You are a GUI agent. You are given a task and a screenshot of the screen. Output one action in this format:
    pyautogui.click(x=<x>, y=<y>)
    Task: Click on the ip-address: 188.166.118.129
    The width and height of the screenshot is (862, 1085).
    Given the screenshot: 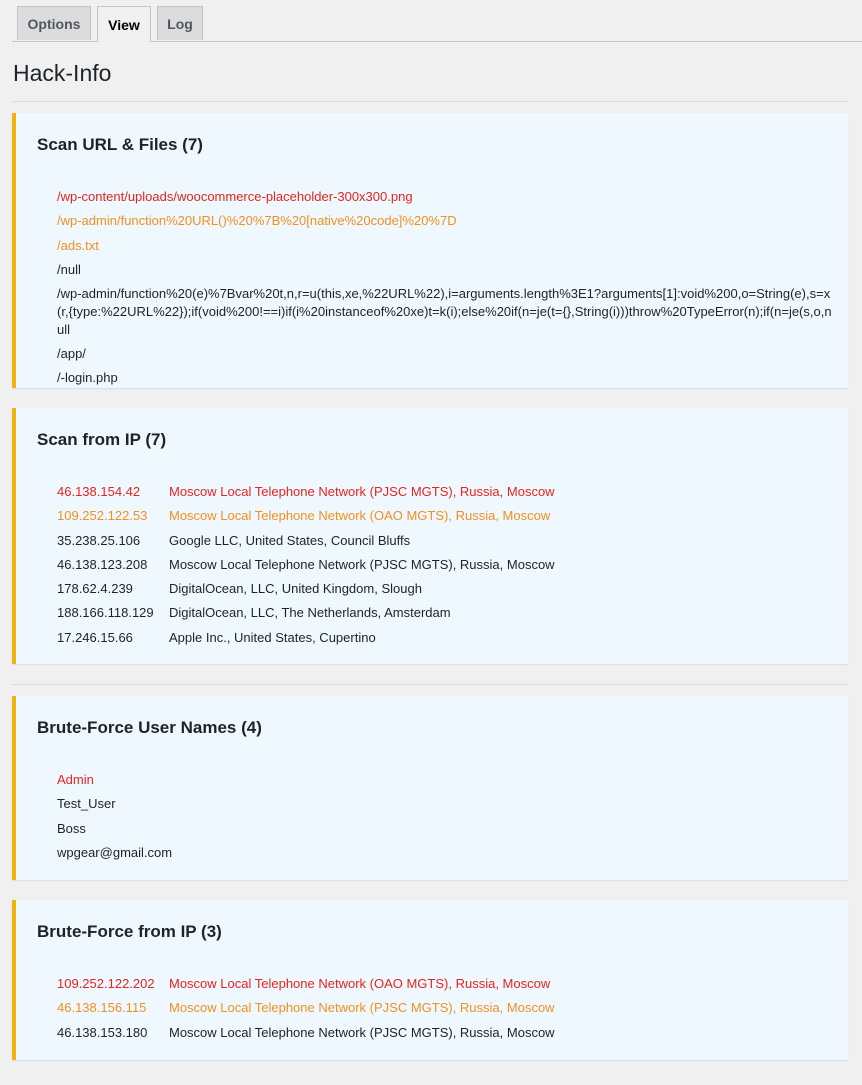 What is the action you would take?
    pyautogui.click(x=105, y=613)
    